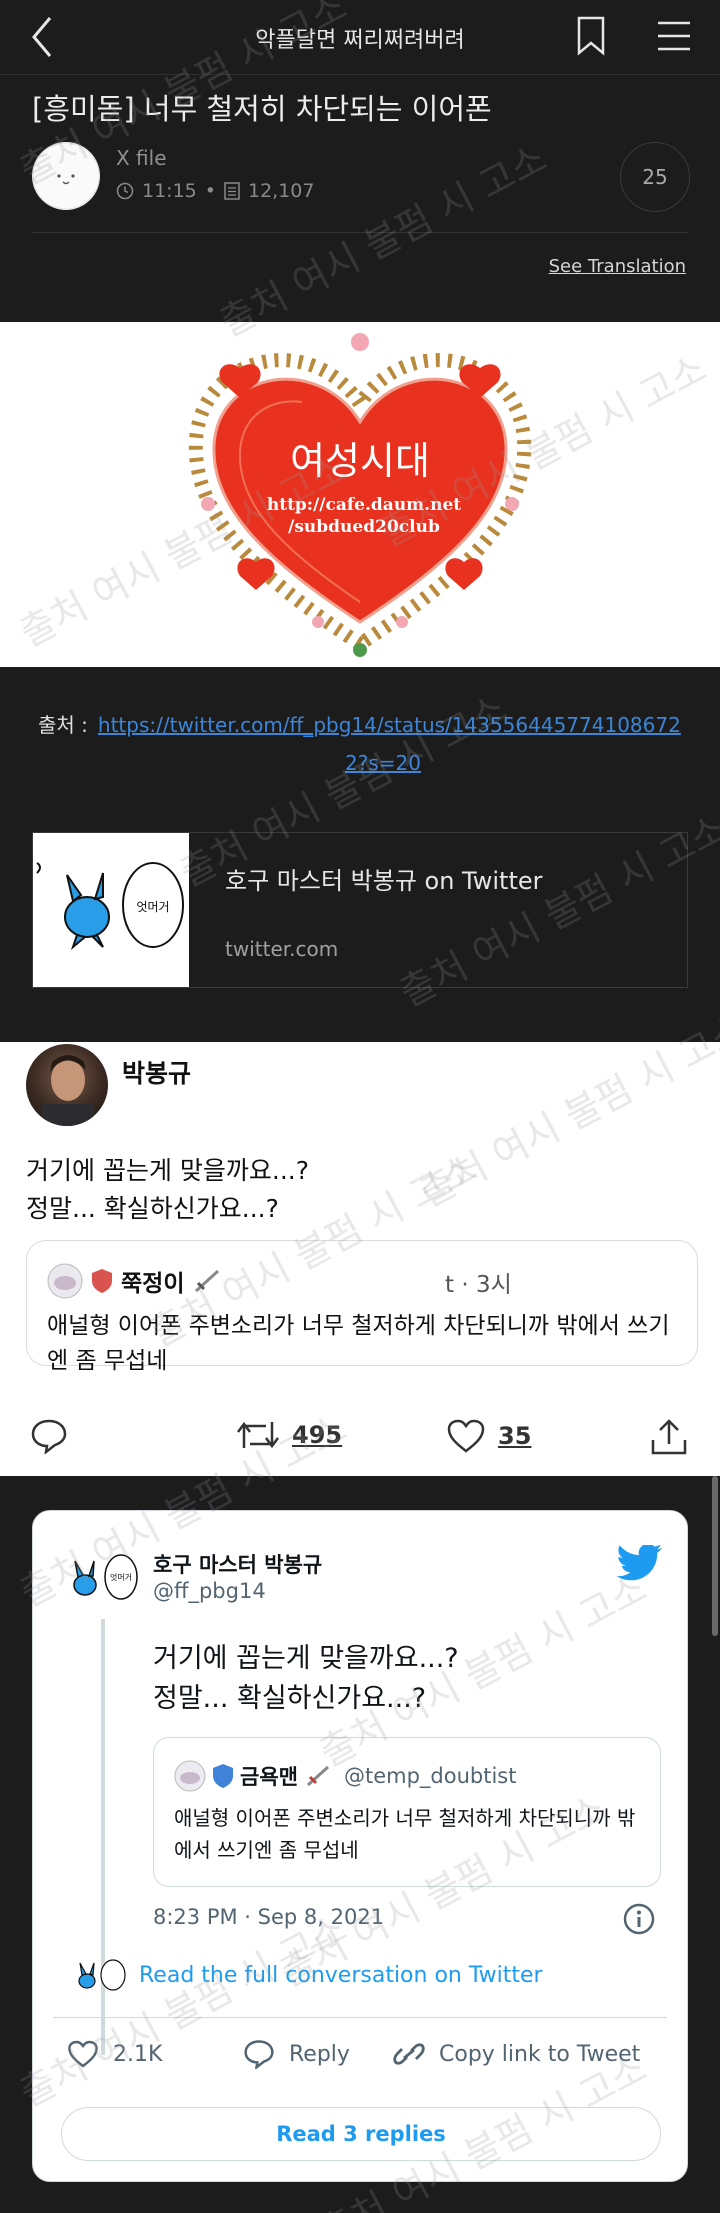  I want to click on board-title: 악플달면 쩌리쩌려버려, so click(360, 40).